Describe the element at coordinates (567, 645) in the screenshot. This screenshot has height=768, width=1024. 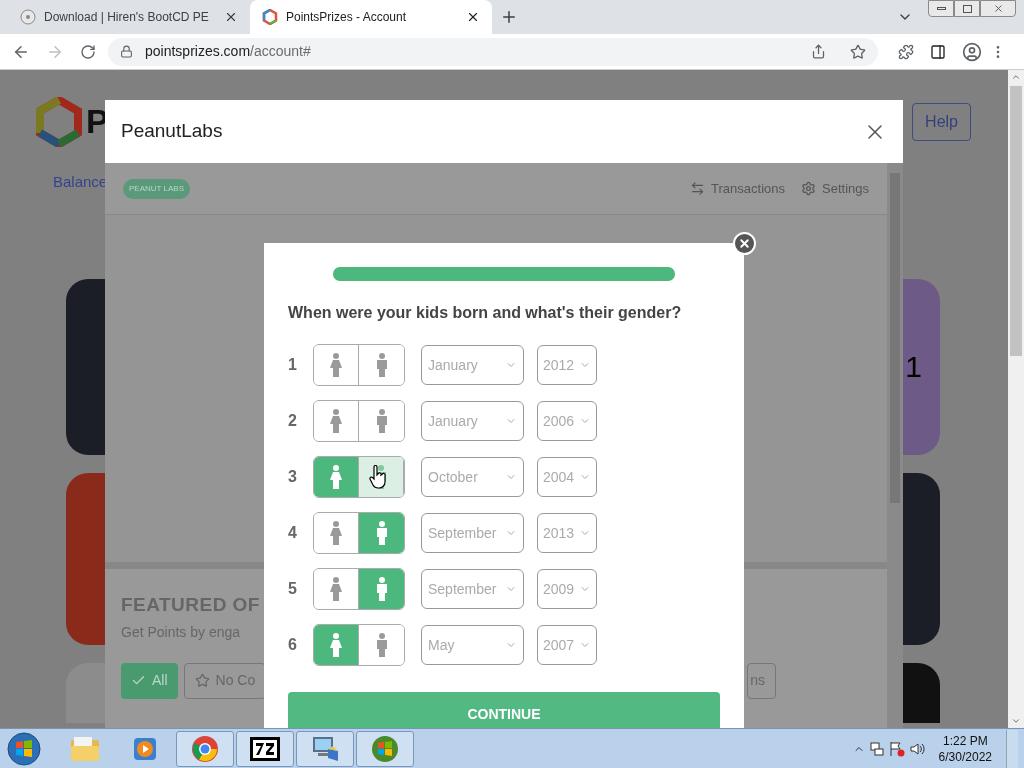
I see `year-select: 2007` at that location.